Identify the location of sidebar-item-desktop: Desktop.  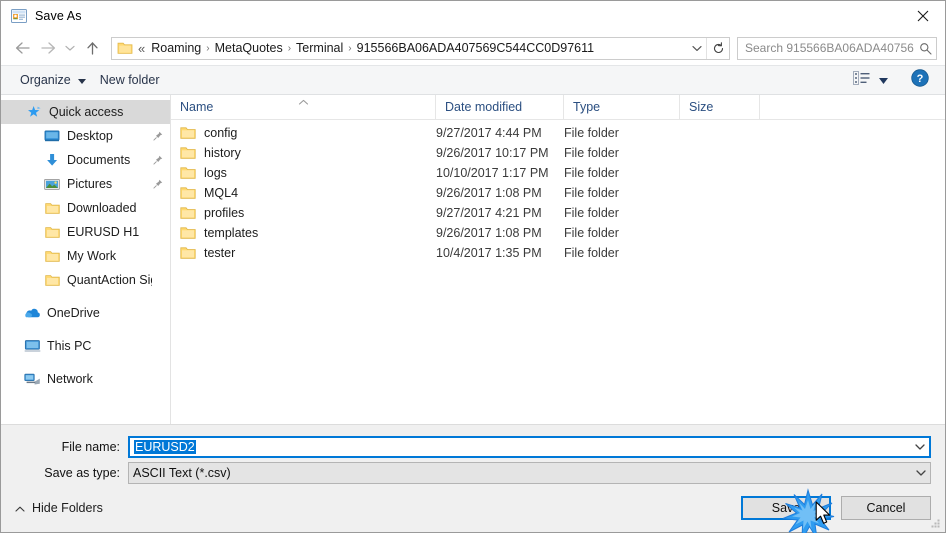
(85, 136).